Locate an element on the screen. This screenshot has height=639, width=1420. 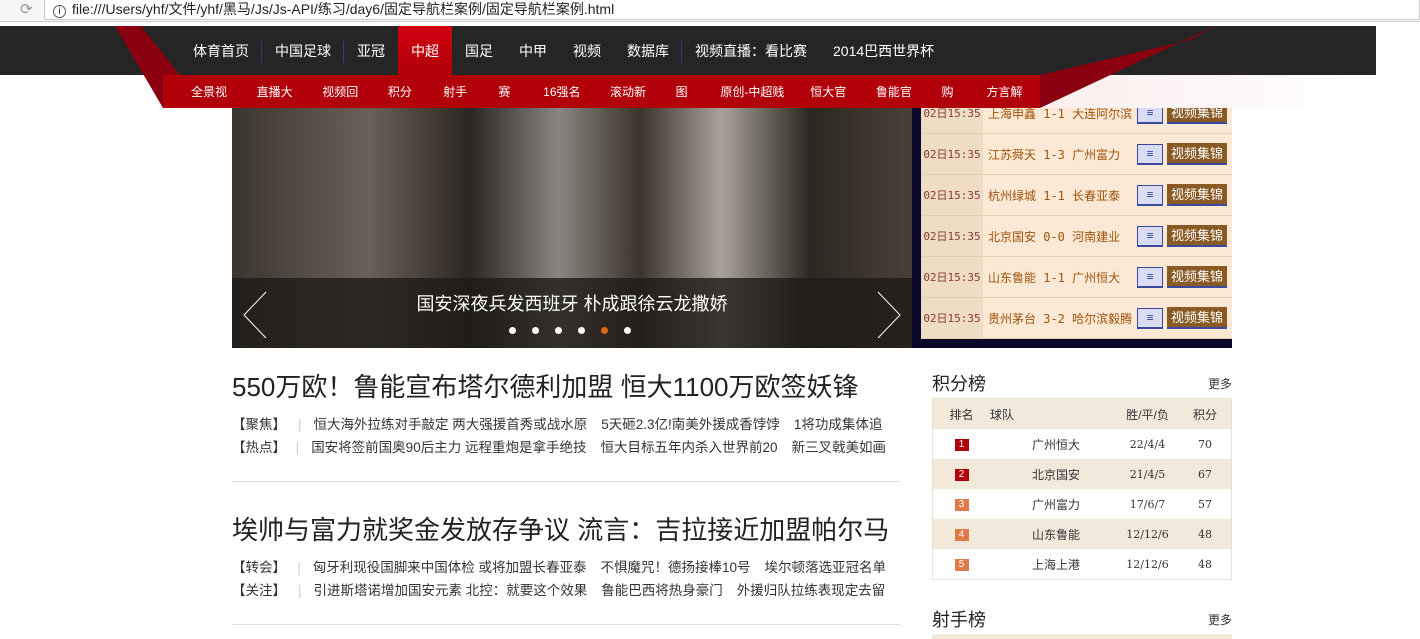
standings-title: 积分榜 is located at coordinates (959, 384).